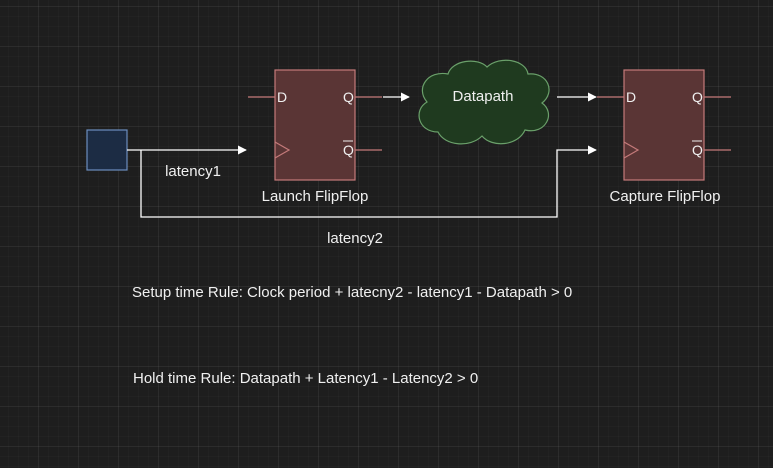 The image size is (773, 468). I want to click on clock-to-capture-wire, so click(368, 181).